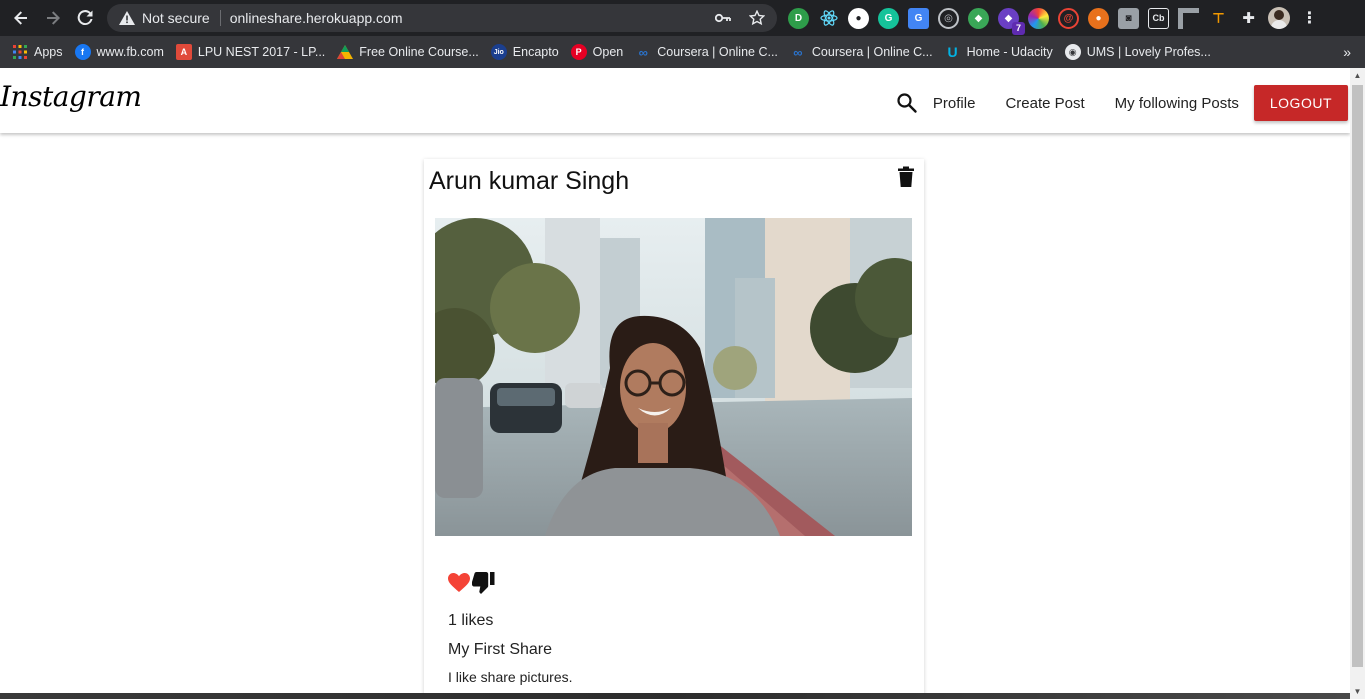 The width and height of the screenshot is (1365, 699). Describe the element at coordinates (1300, 103) in the screenshot. I see `logout-button: LOGOUT` at that location.